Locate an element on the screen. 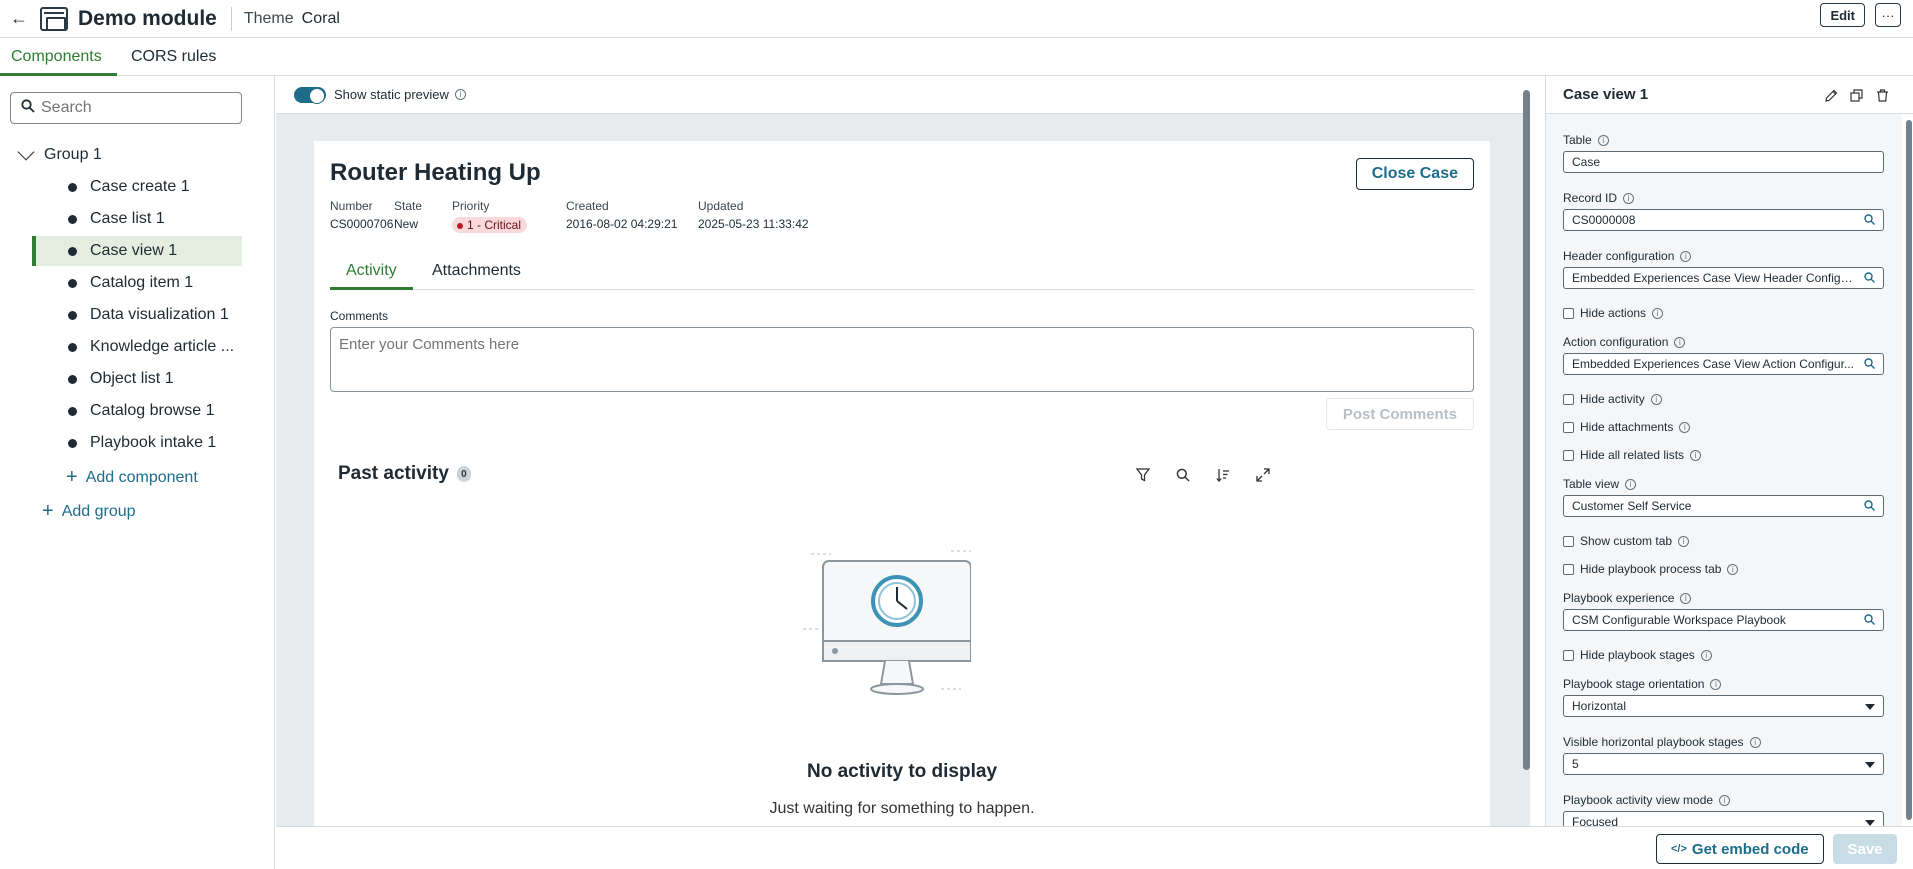 This screenshot has width=1913, height=869. tree-item-playbook-intake: Playbook intake 1 is located at coordinates (137, 443).